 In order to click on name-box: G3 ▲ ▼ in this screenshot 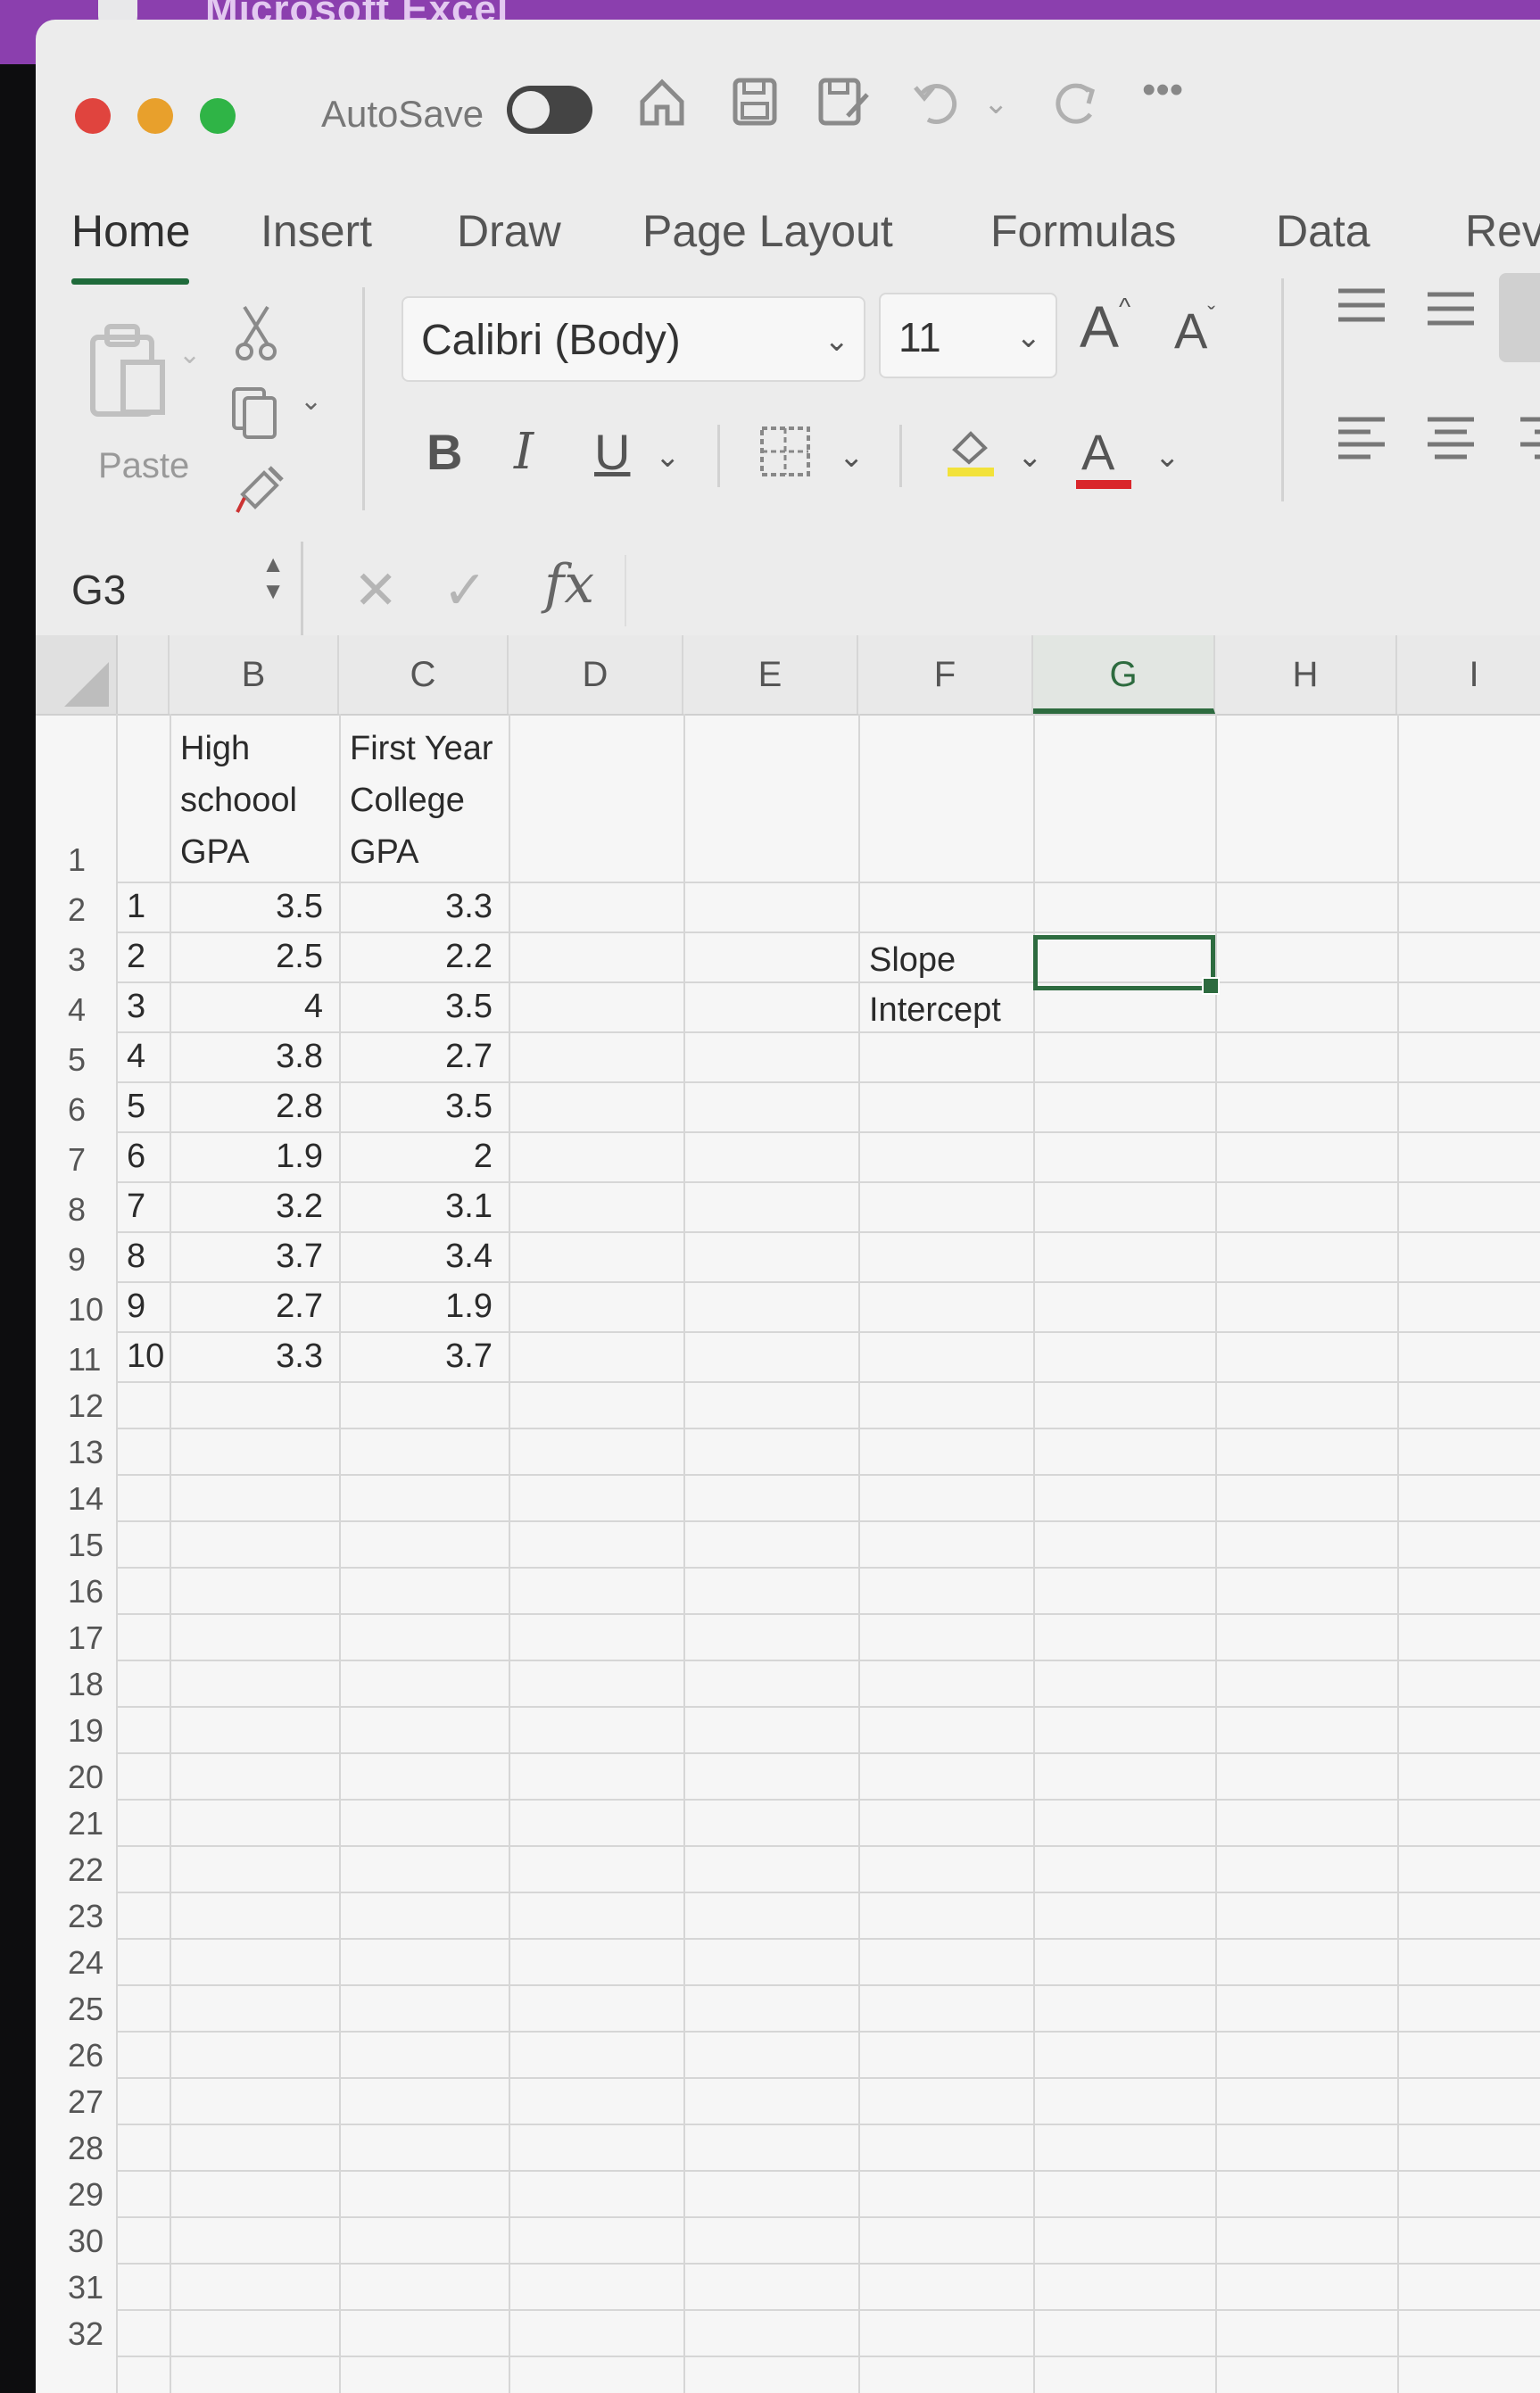, I will do `click(170, 590)`.